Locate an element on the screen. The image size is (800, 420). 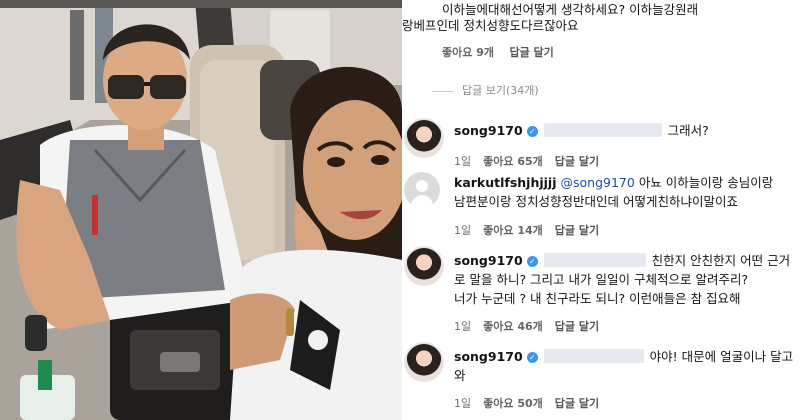
reply-2-reply-button: 답글 달기 is located at coordinates (577, 230).